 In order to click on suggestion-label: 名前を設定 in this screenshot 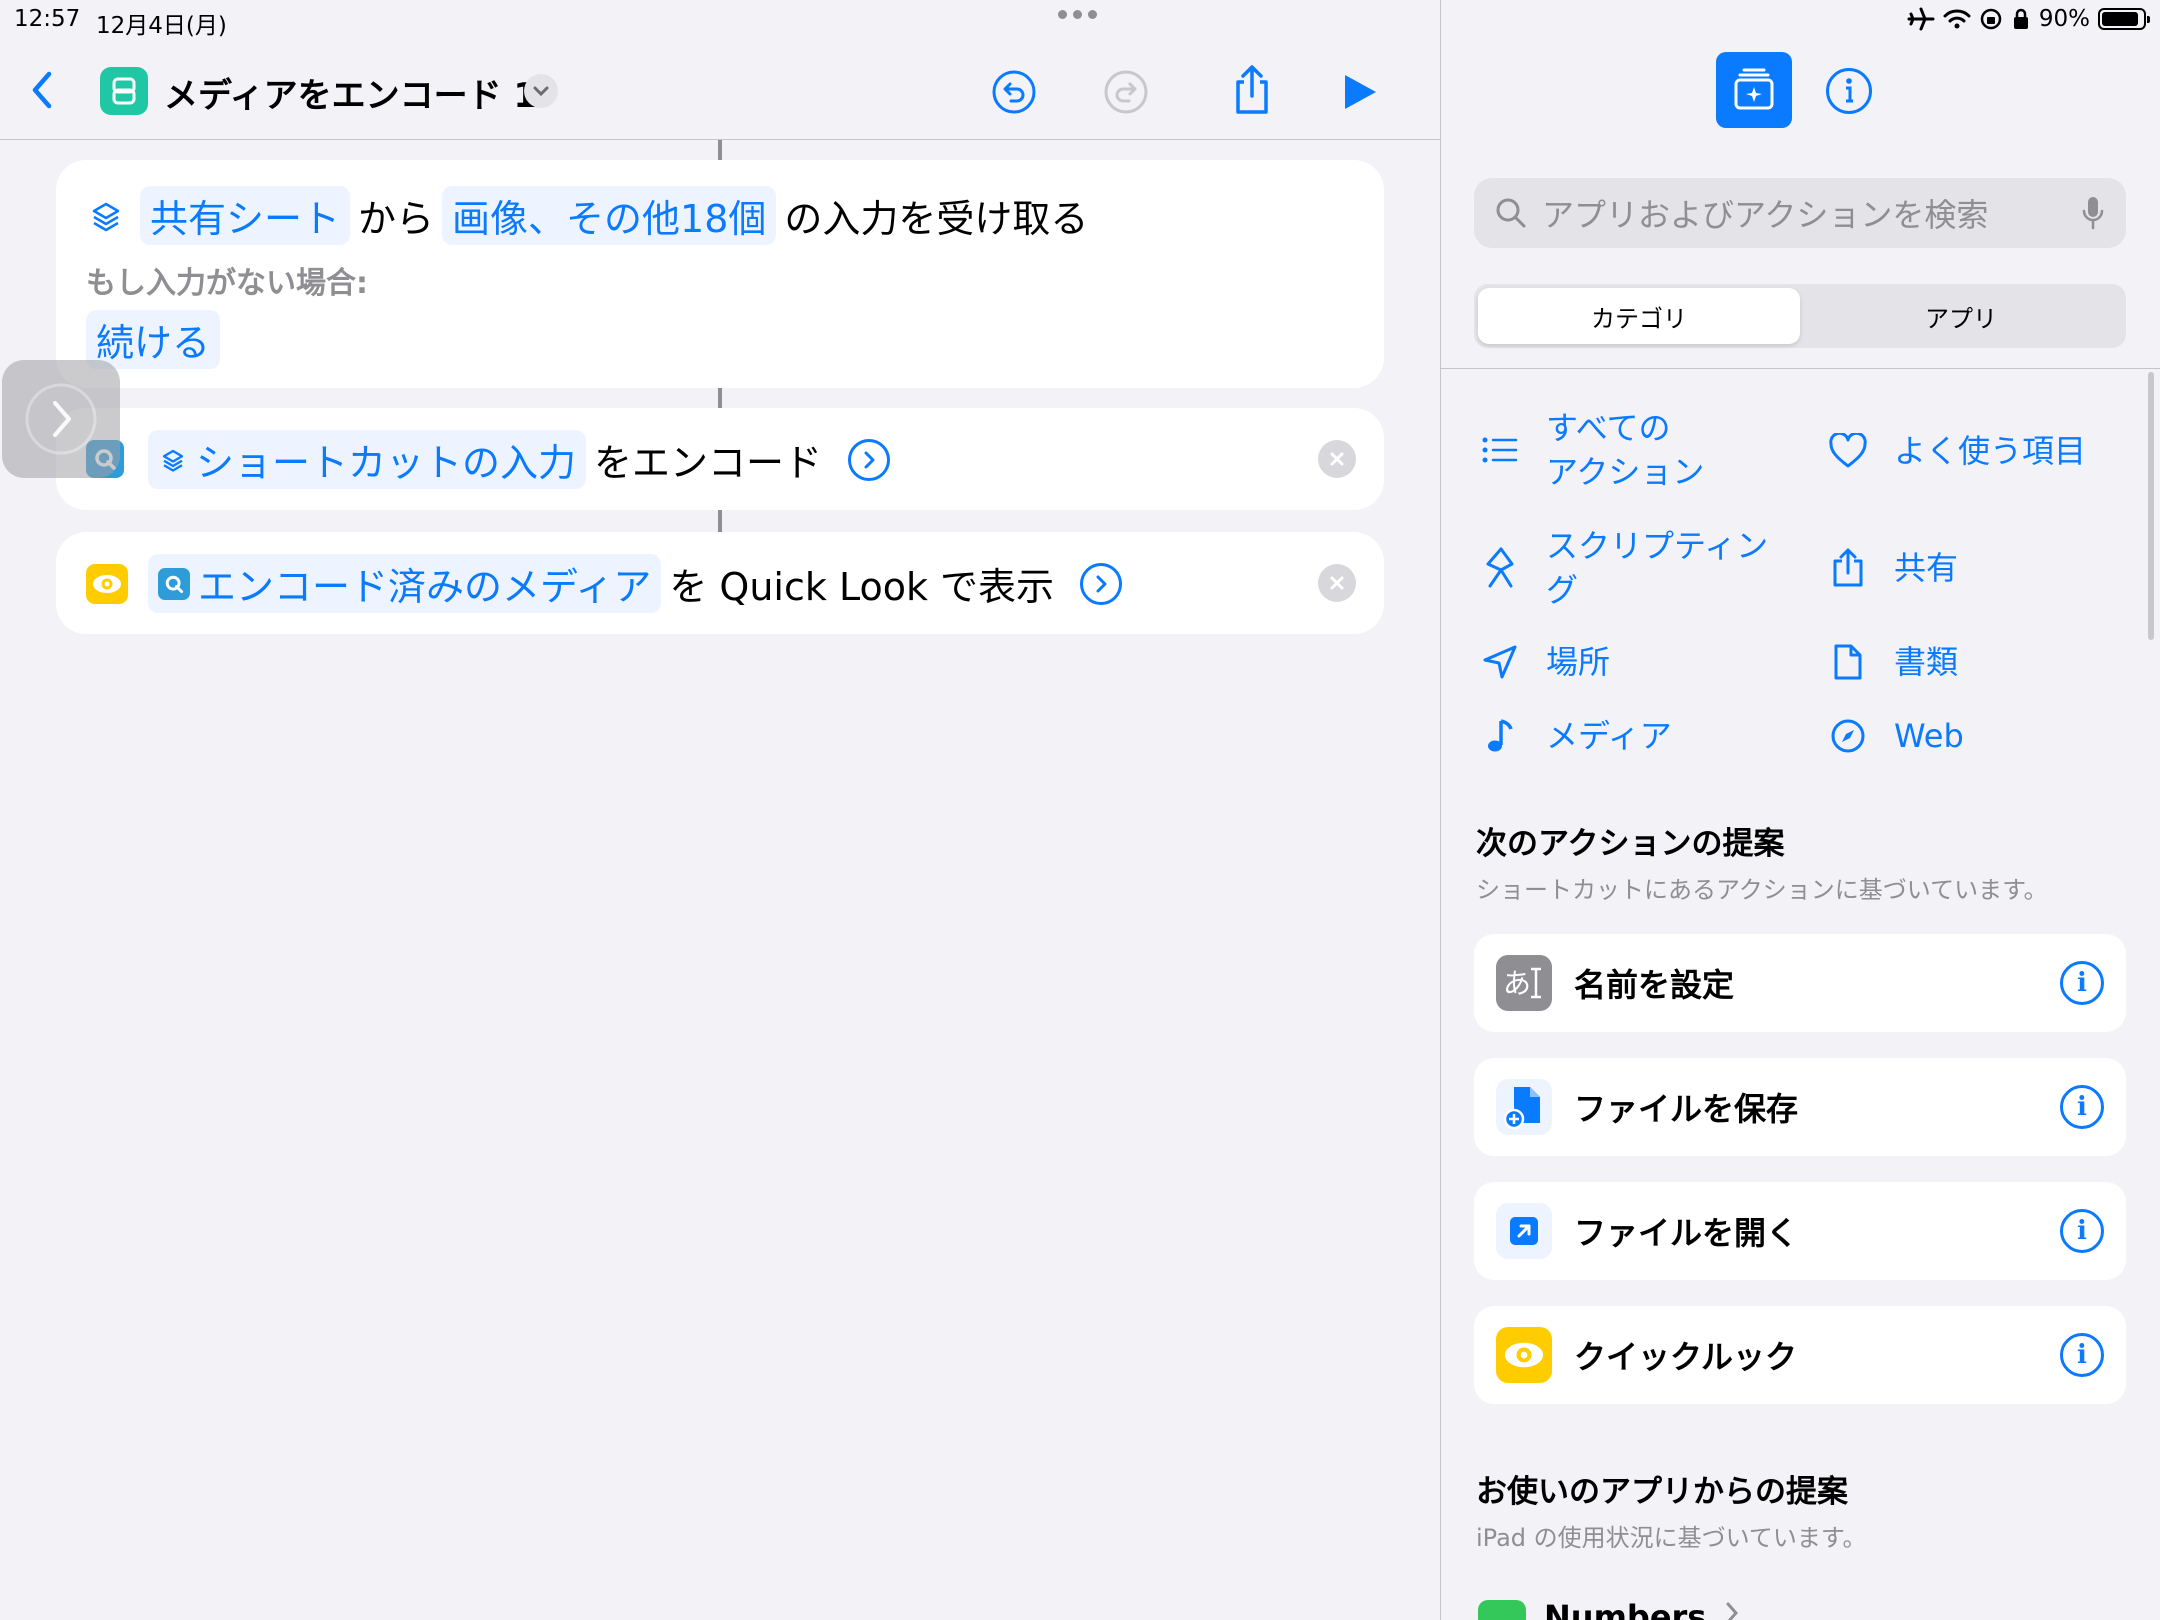, I will do `click(1654, 985)`.